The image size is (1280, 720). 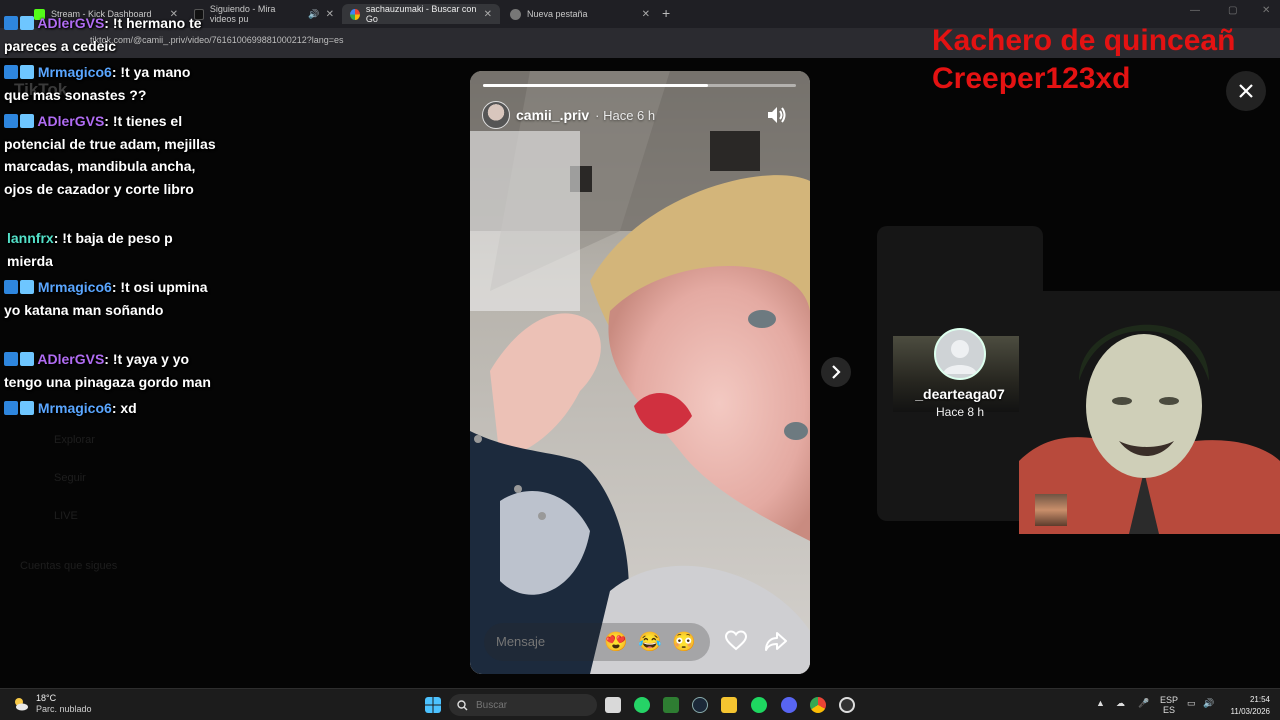 What do you see at coordinates (960, 394) in the screenshot?
I see `next-story-username: _dearteaga07` at bounding box center [960, 394].